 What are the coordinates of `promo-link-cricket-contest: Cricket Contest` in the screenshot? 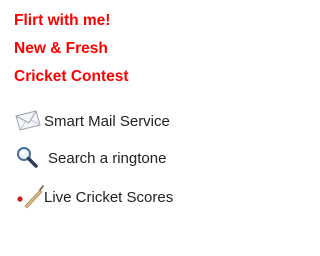 It's located at (71, 77).